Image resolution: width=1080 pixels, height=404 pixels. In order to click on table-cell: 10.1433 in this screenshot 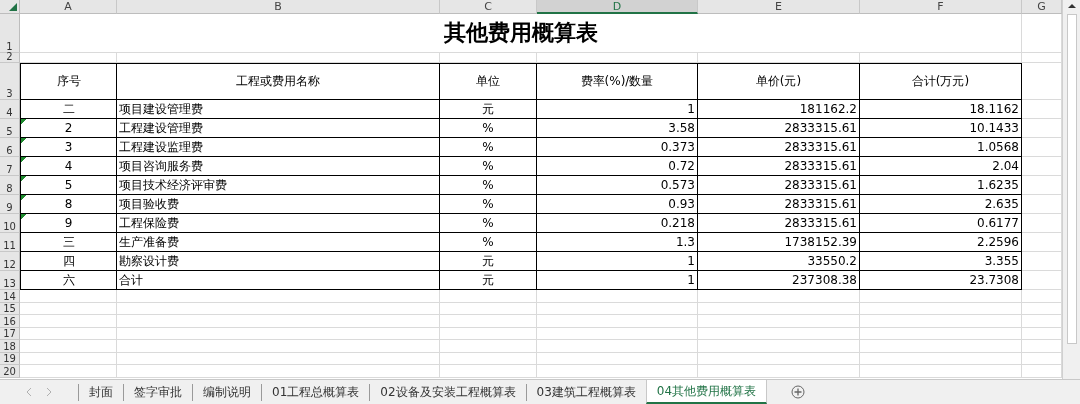, I will do `click(941, 128)`.